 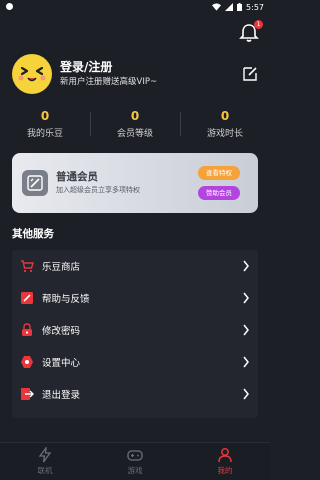 What do you see at coordinates (255, 7) in the screenshot?
I see `status-time: 5:57` at bounding box center [255, 7].